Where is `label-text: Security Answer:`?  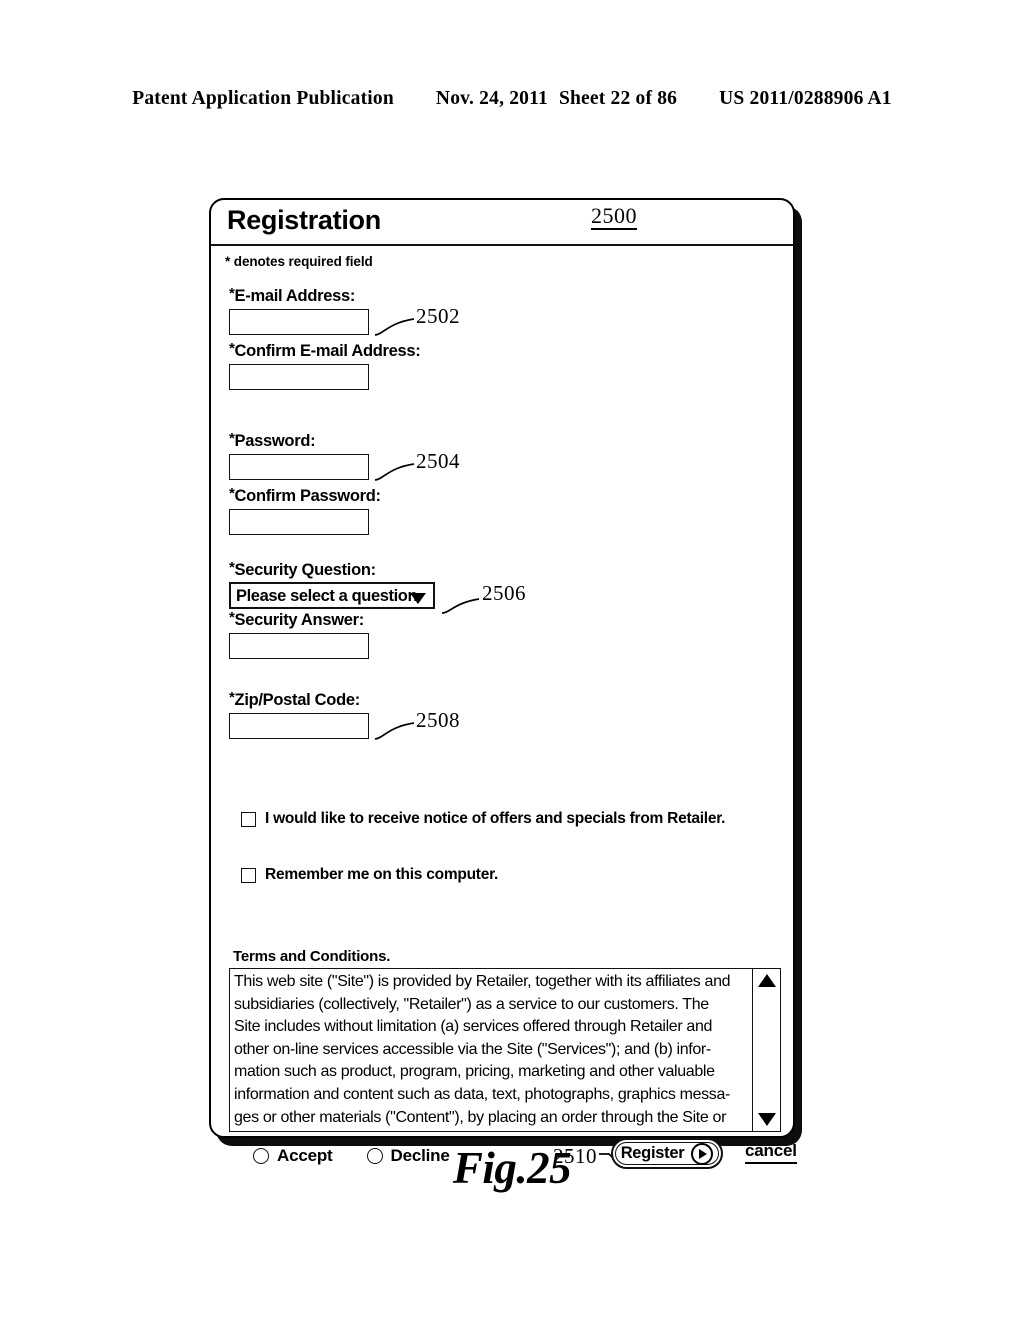 label-text: Security Answer: is located at coordinates (299, 620).